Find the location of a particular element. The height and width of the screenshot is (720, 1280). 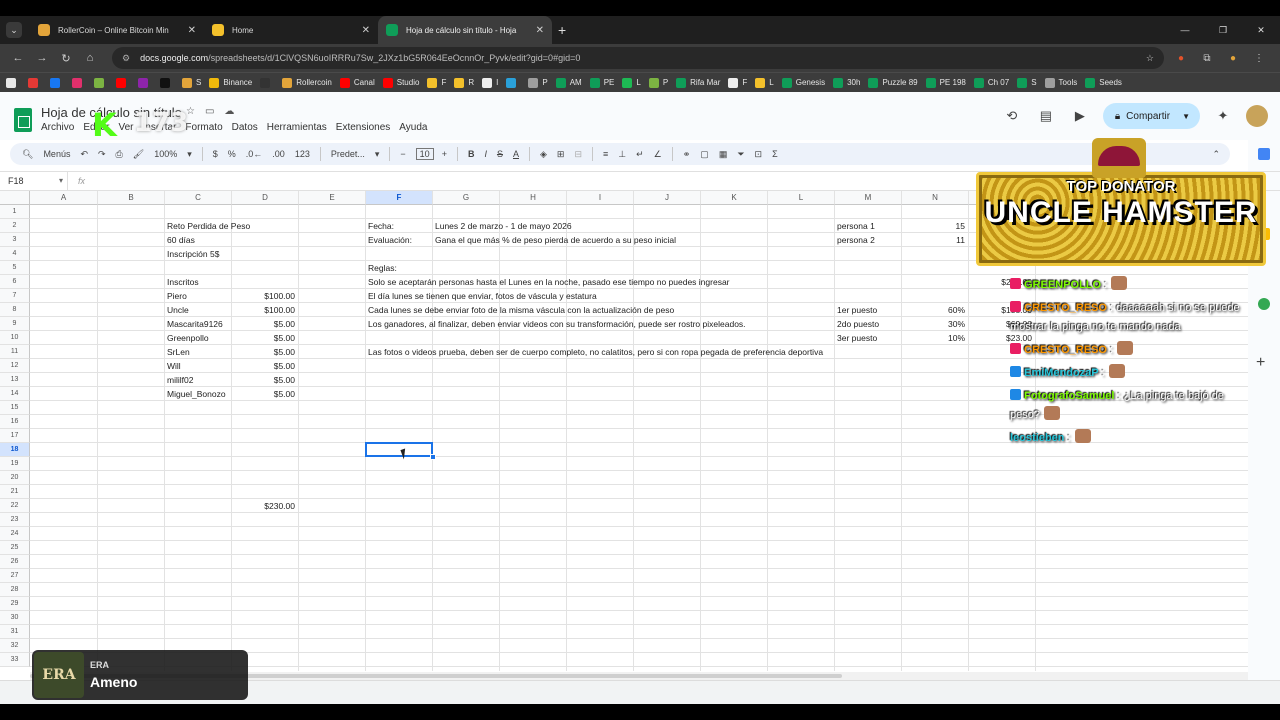

cloud-status-icon: ☁ is located at coordinates (229, 111).